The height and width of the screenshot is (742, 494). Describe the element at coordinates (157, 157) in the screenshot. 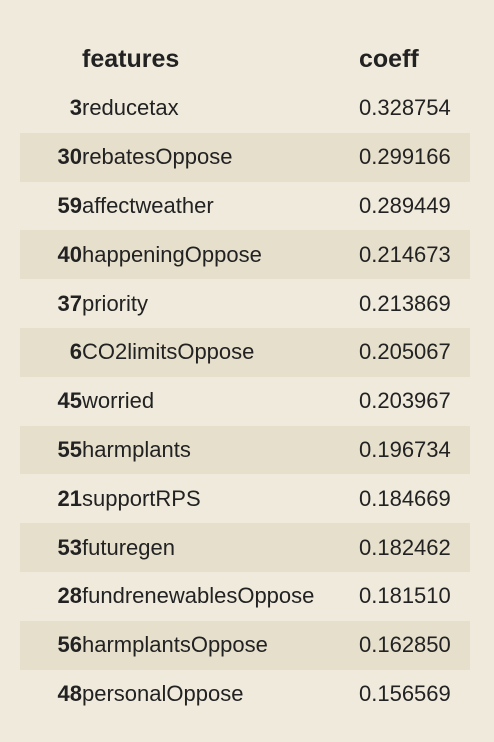

I see `feature-name-cell: rebatesOppose` at that location.